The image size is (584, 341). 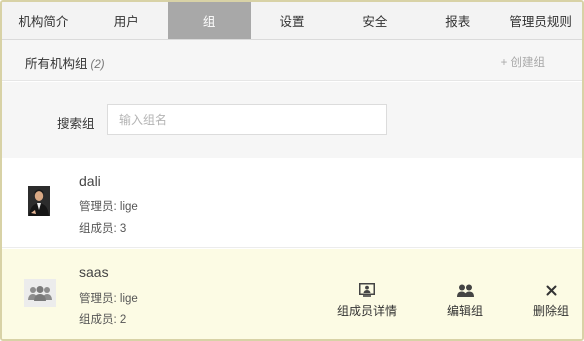 What do you see at coordinates (367, 311) in the screenshot?
I see `member-details-label: 组成员详情` at bounding box center [367, 311].